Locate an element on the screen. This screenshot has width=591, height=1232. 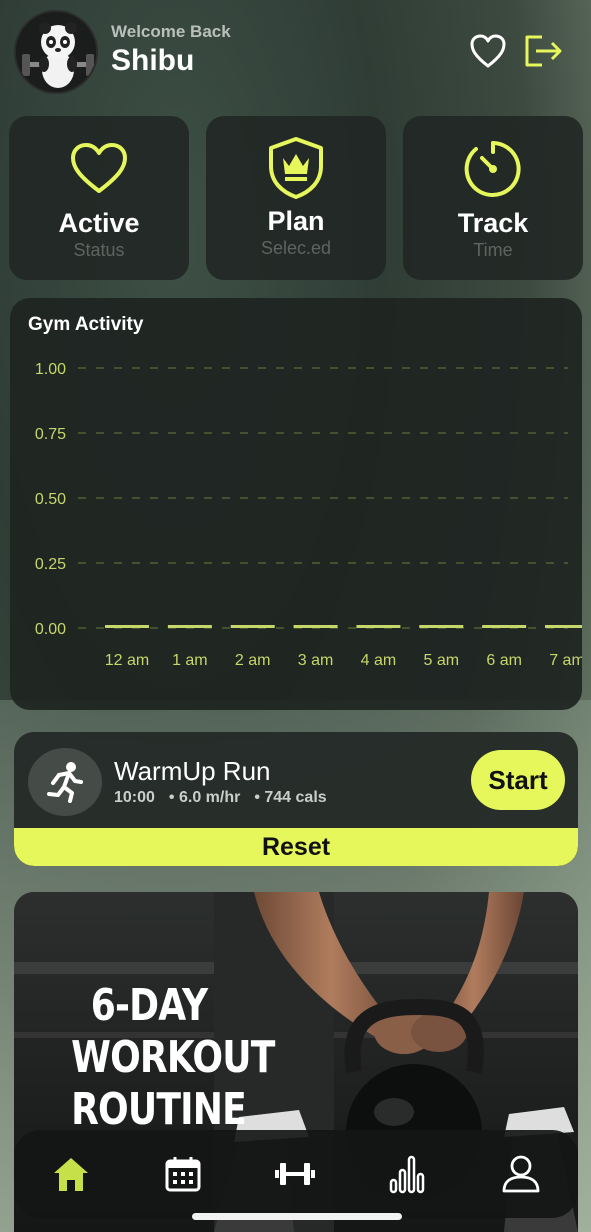
x-tick-label: 4 am is located at coordinates (379, 660).